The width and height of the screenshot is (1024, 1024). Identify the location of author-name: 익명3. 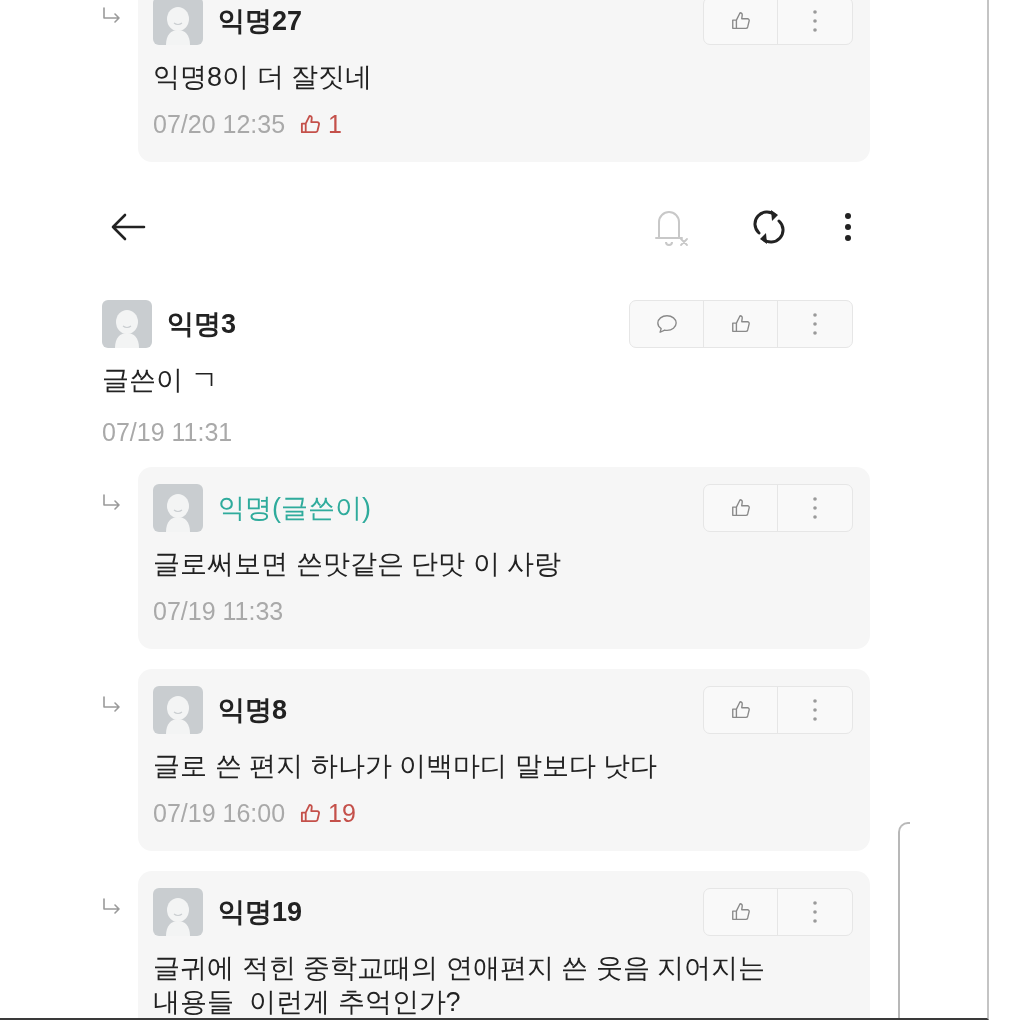
(202, 324).